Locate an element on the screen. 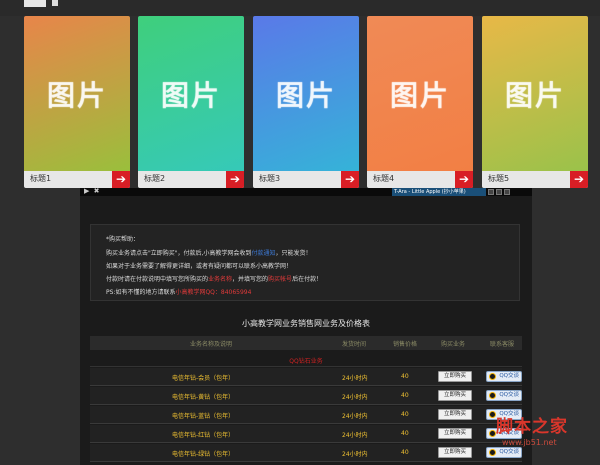  service-name: 电信年钻-黄钻（包年） is located at coordinates (203, 397).